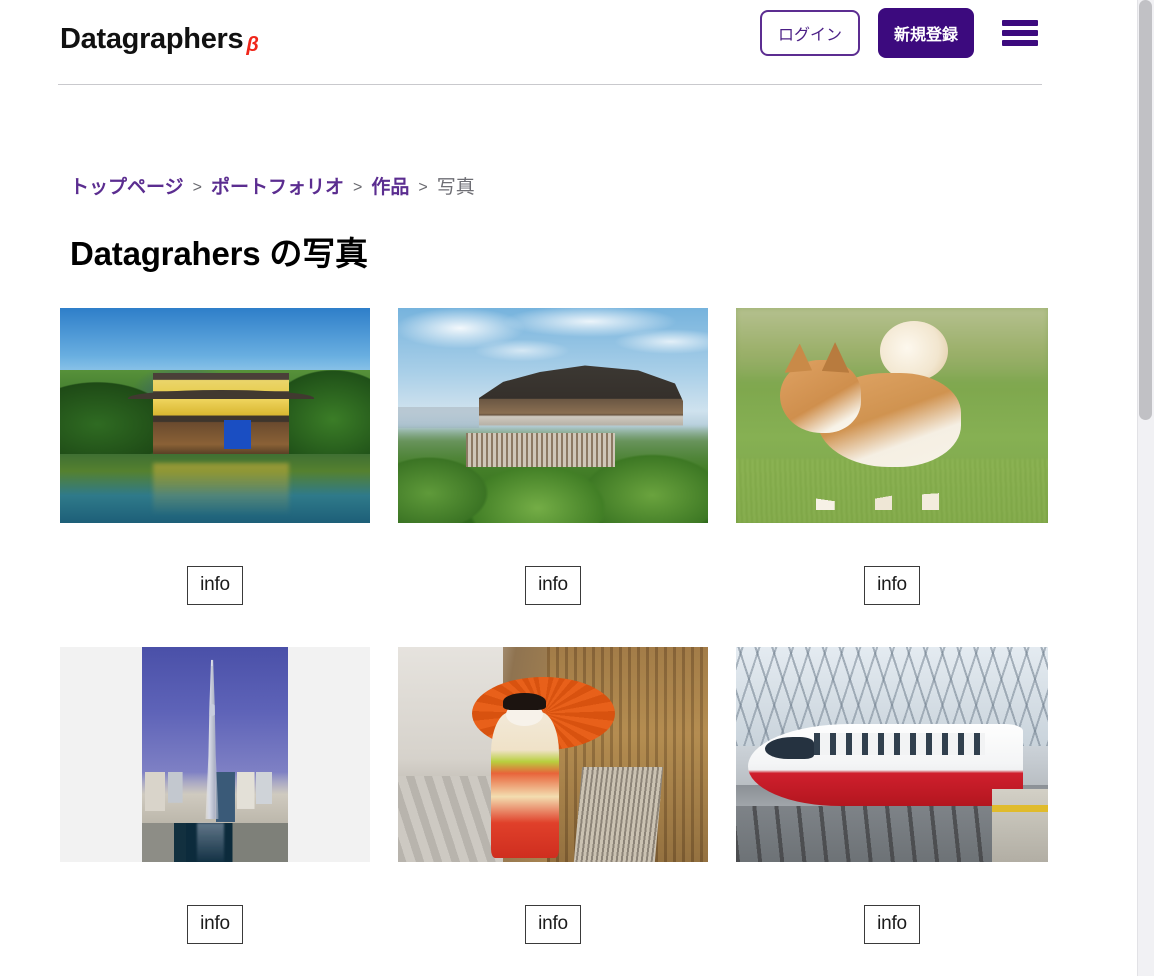 The image size is (1154, 976). What do you see at coordinates (152, 38) in the screenshot?
I see `brand-name: Datagraphers` at bounding box center [152, 38].